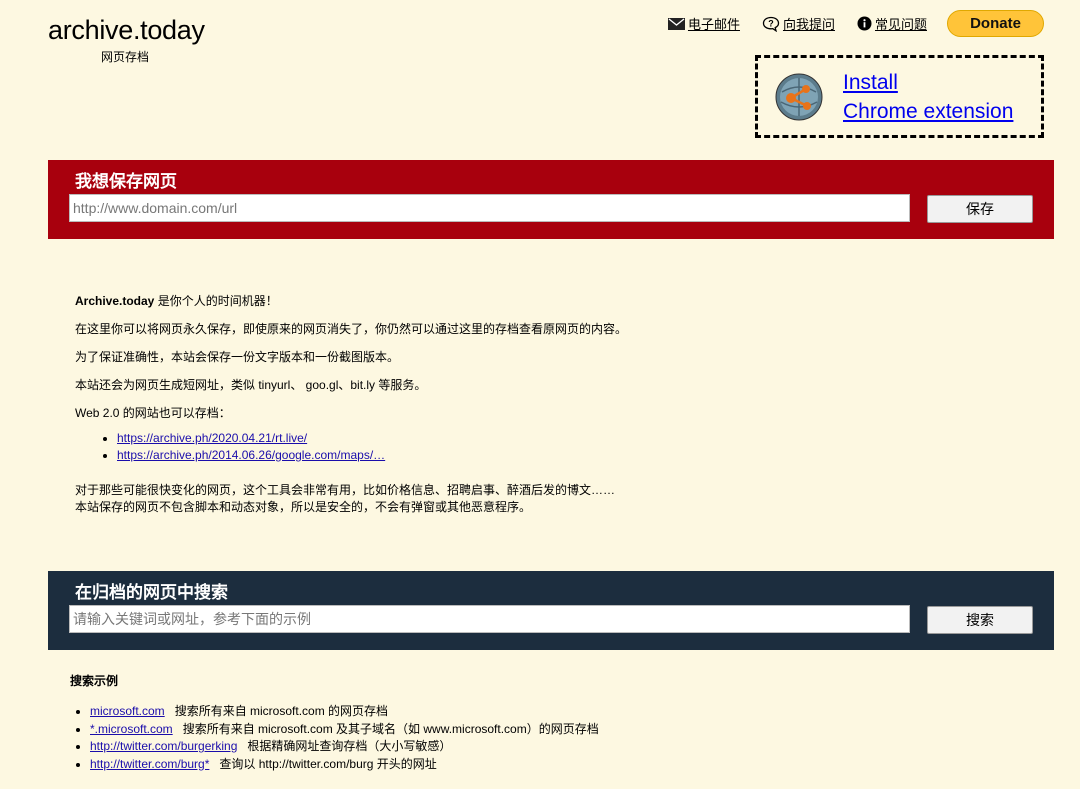 The height and width of the screenshot is (789, 1080). Describe the element at coordinates (713, 24) in the screenshot. I see `email-label: 电子邮件` at that location.